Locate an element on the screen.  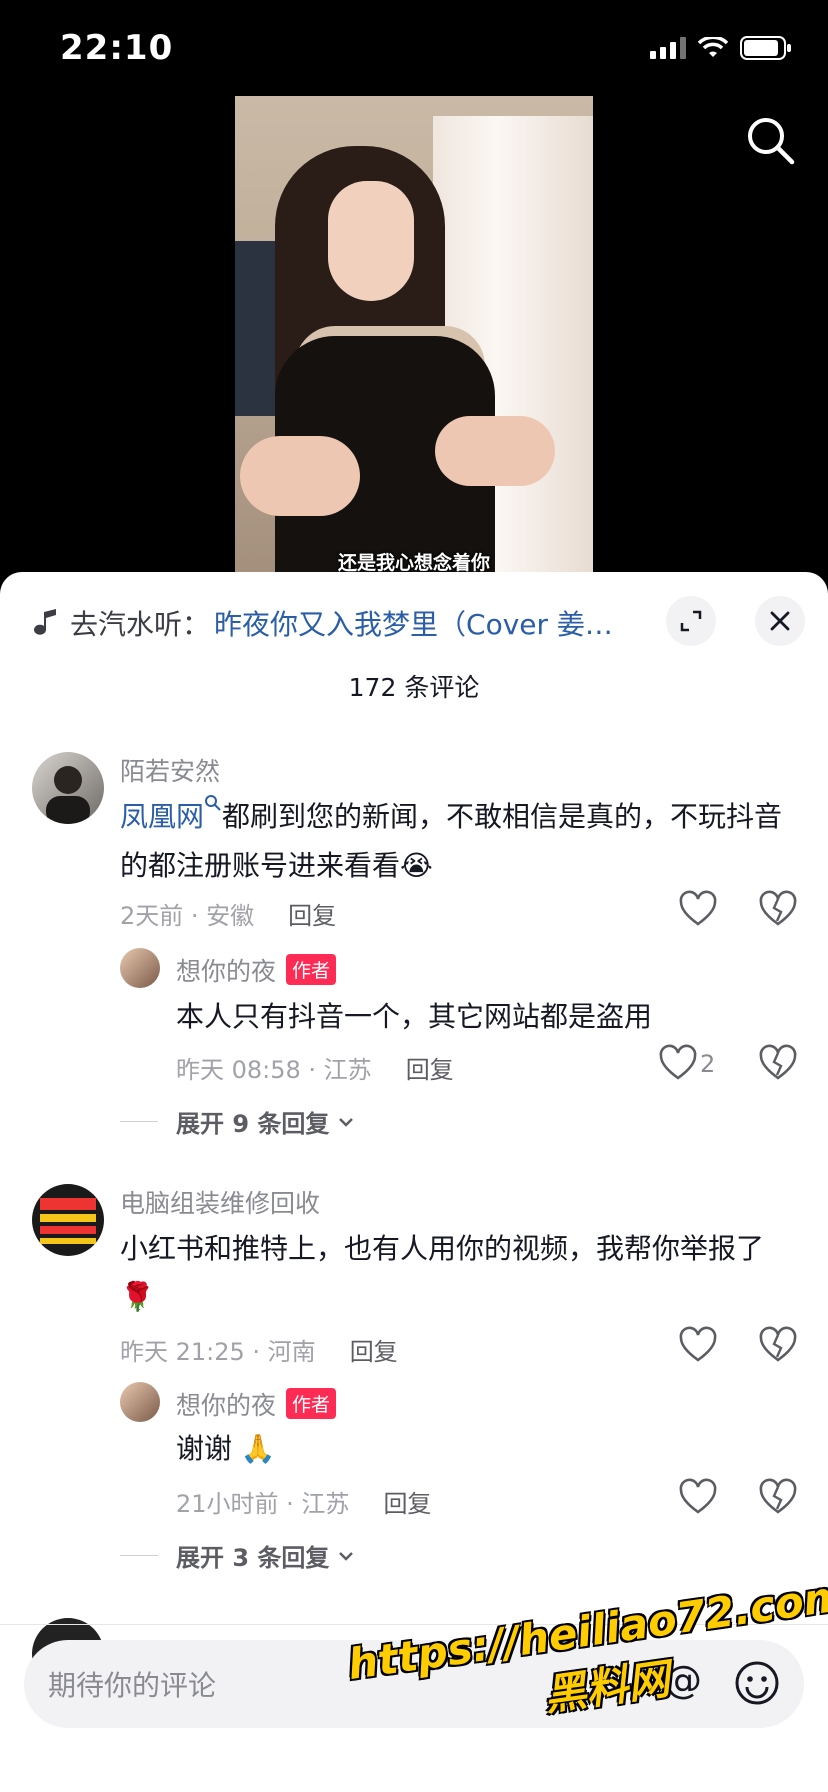
reply-meta: 昨天 08:58 · 江苏 回复 is located at coordinates (315, 1067).